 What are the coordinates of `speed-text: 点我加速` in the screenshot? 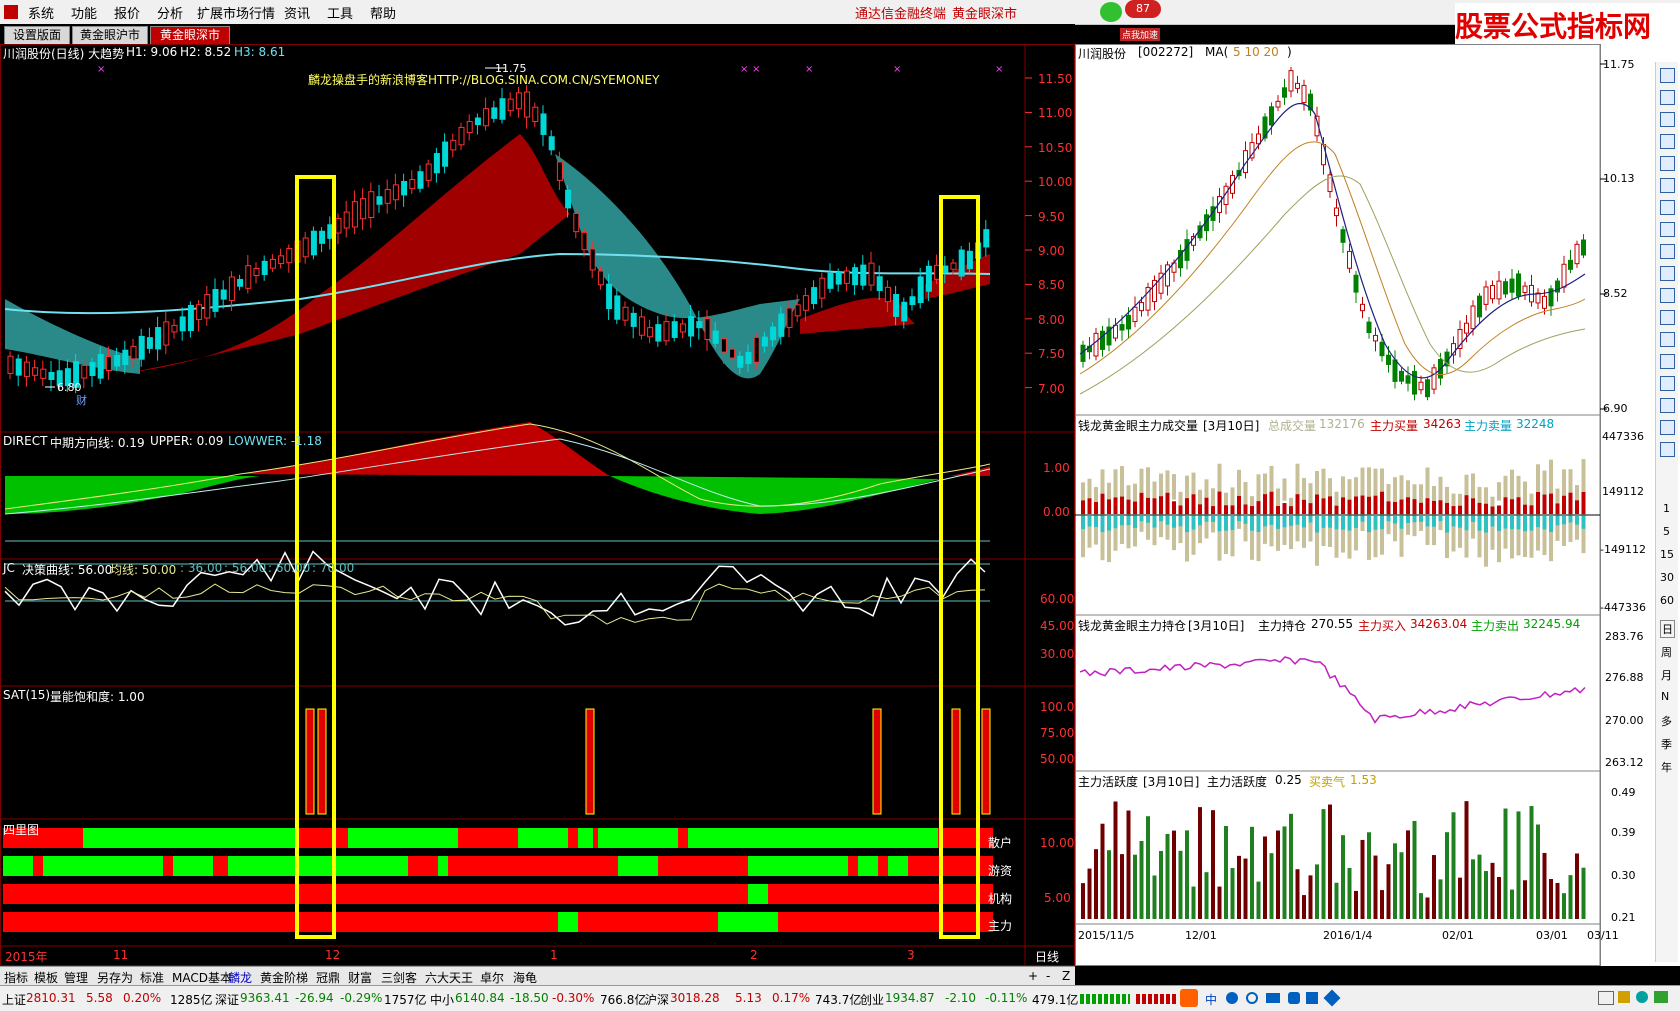 It's located at (1140, 34).